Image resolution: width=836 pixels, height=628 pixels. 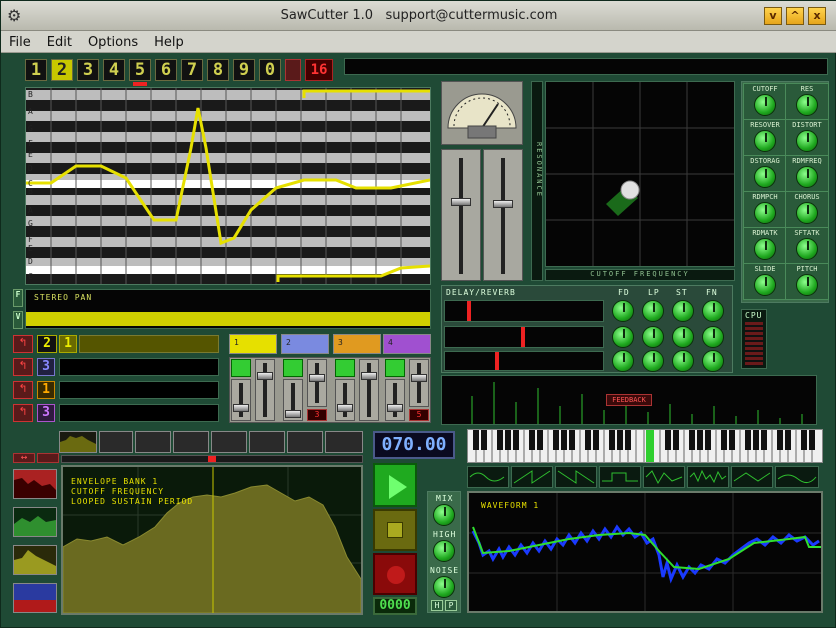 I want to click on waveform-select-tri, so click(x=752, y=477).